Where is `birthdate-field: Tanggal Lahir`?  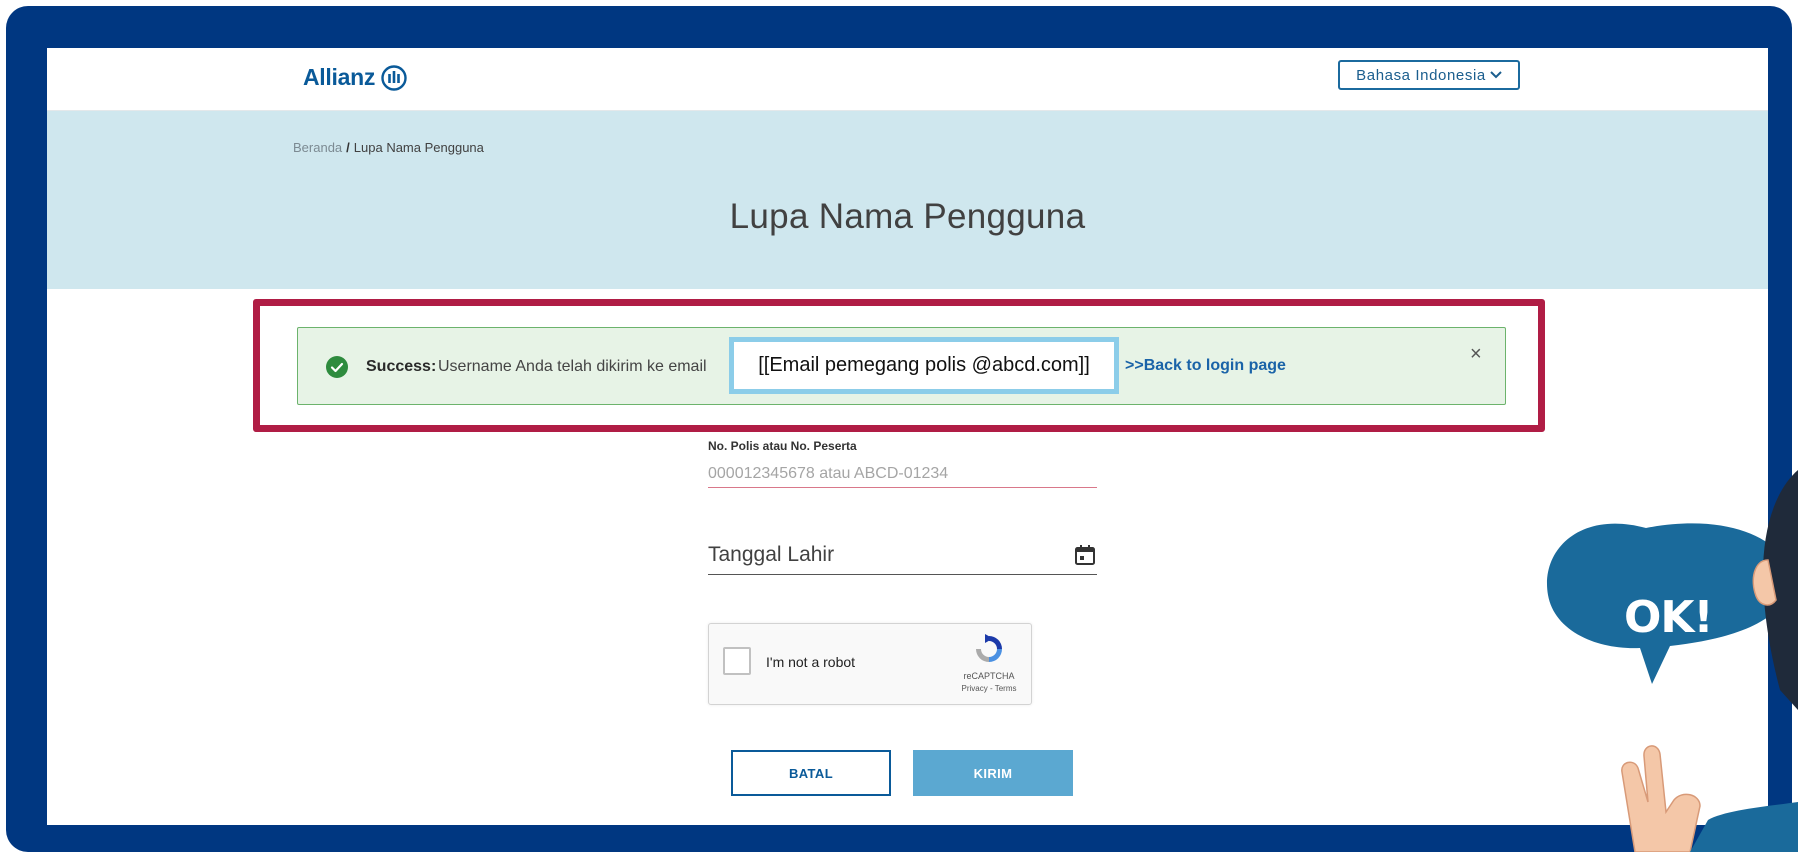 birthdate-field: Tanggal Lahir is located at coordinates (902, 558).